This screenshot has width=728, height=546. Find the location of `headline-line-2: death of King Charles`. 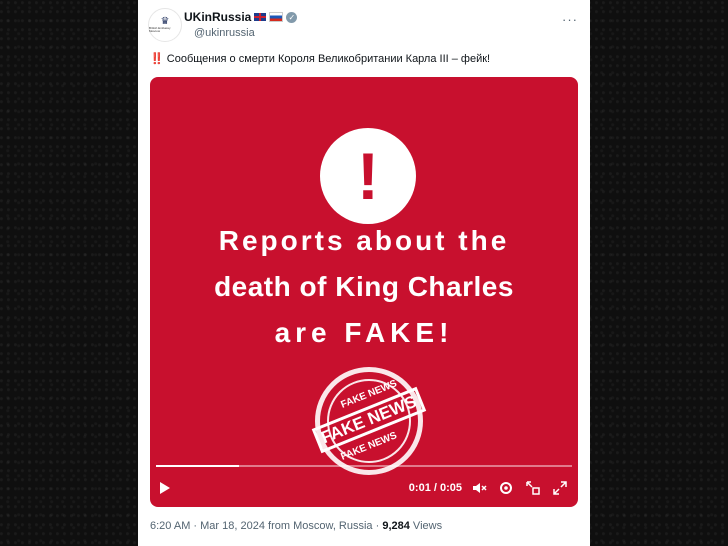

headline-line-2: death of King Charles is located at coordinates (364, 286).